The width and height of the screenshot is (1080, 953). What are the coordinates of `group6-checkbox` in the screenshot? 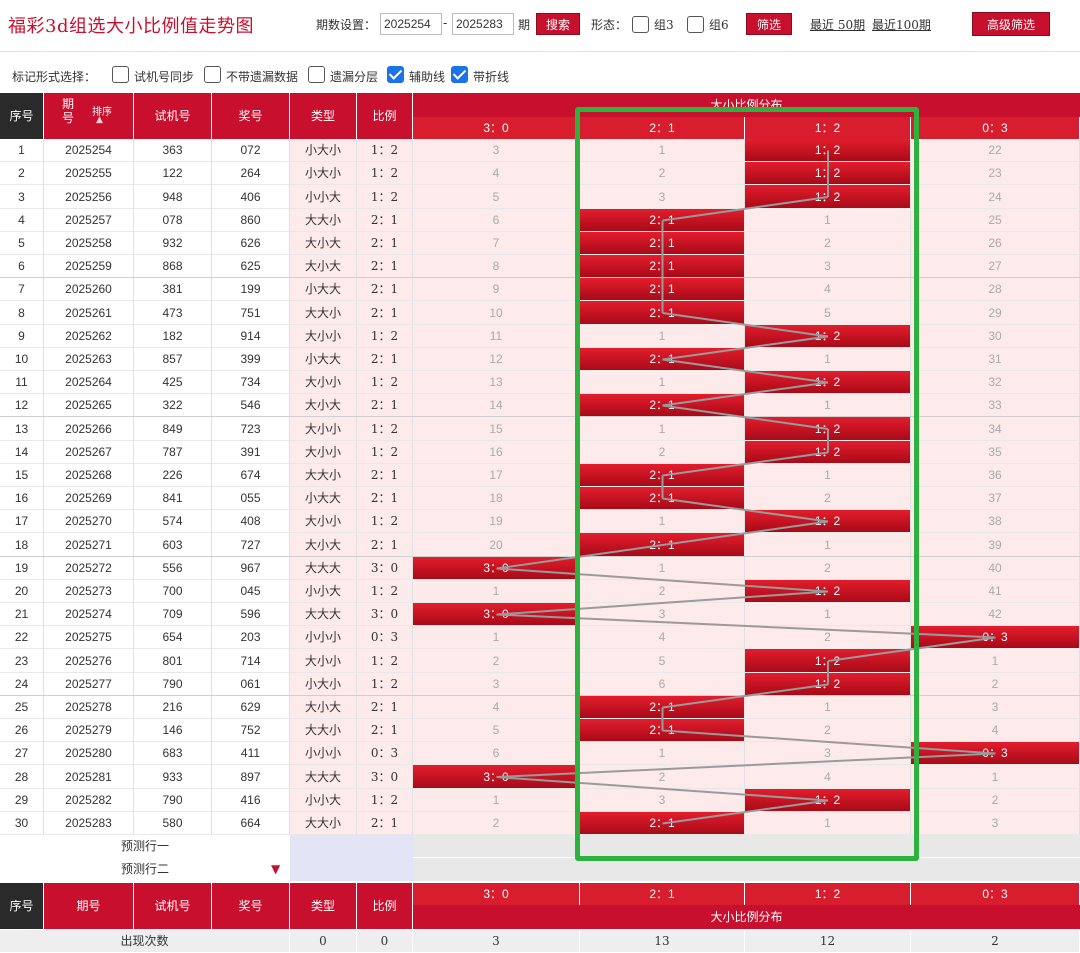 It's located at (695, 24).